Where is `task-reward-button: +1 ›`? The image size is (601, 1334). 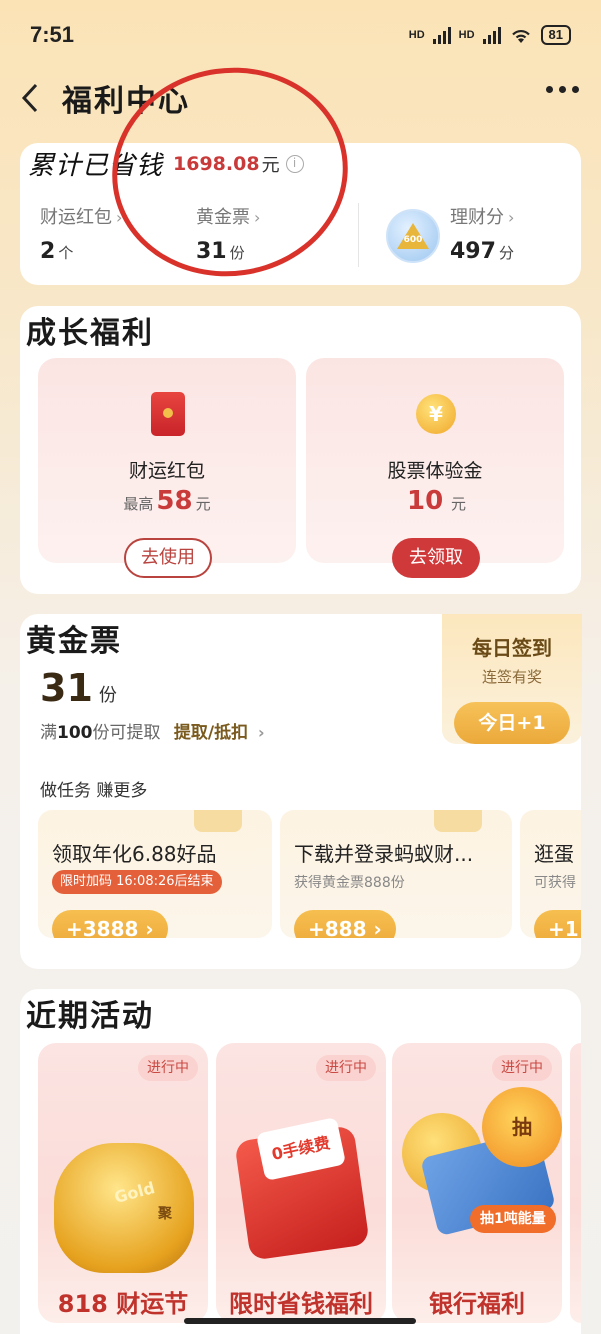
task-reward-button: +1 › is located at coordinates (557, 924).